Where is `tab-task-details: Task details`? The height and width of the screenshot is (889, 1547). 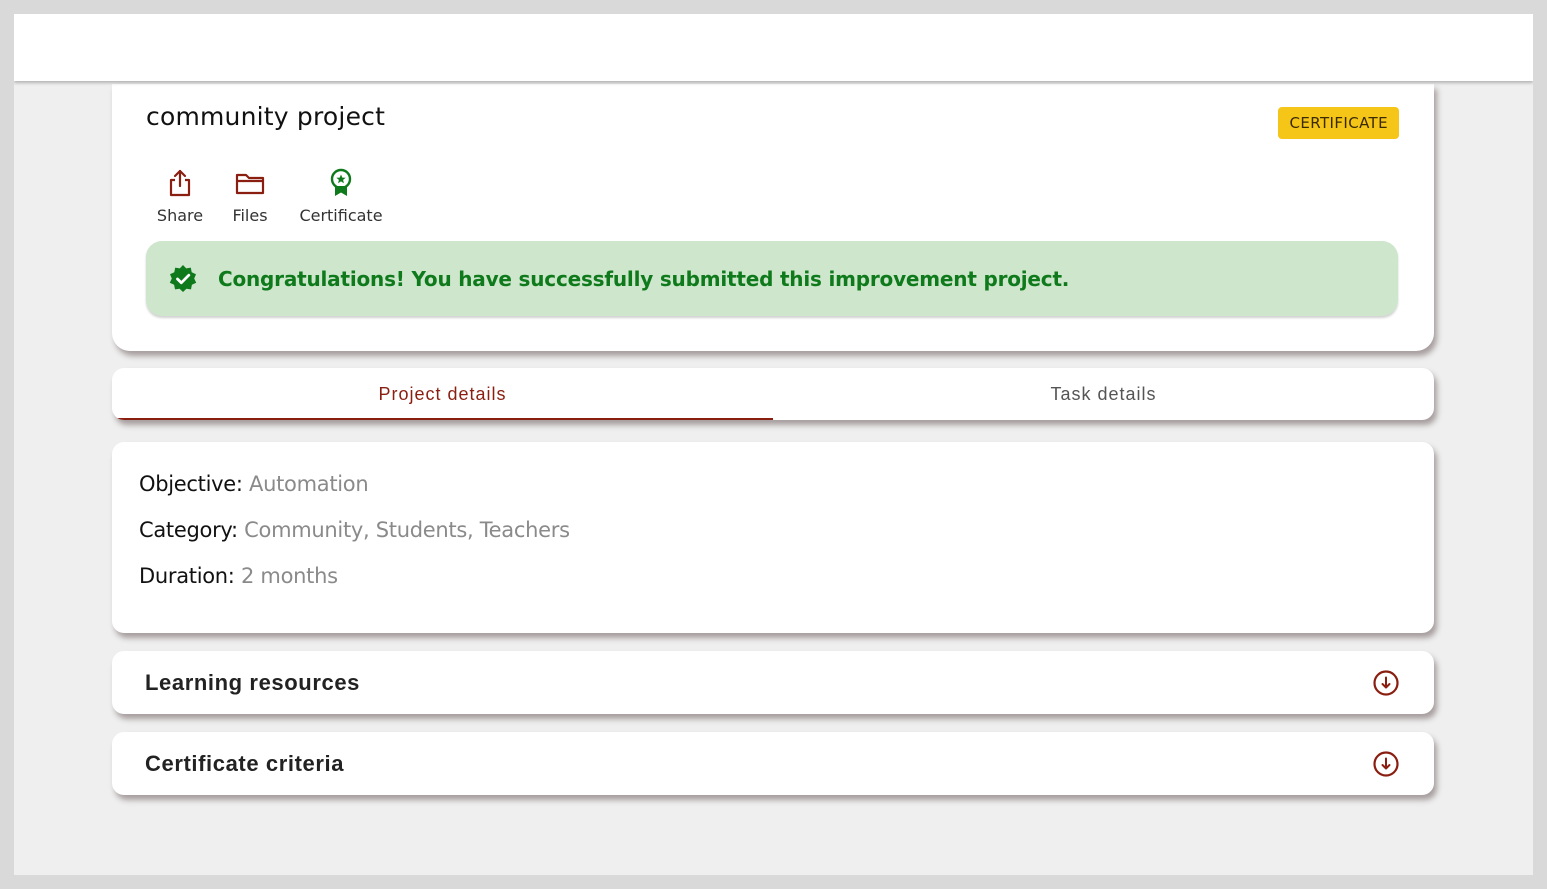 tab-task-details: Task details is located at coordinates (1103, 394).